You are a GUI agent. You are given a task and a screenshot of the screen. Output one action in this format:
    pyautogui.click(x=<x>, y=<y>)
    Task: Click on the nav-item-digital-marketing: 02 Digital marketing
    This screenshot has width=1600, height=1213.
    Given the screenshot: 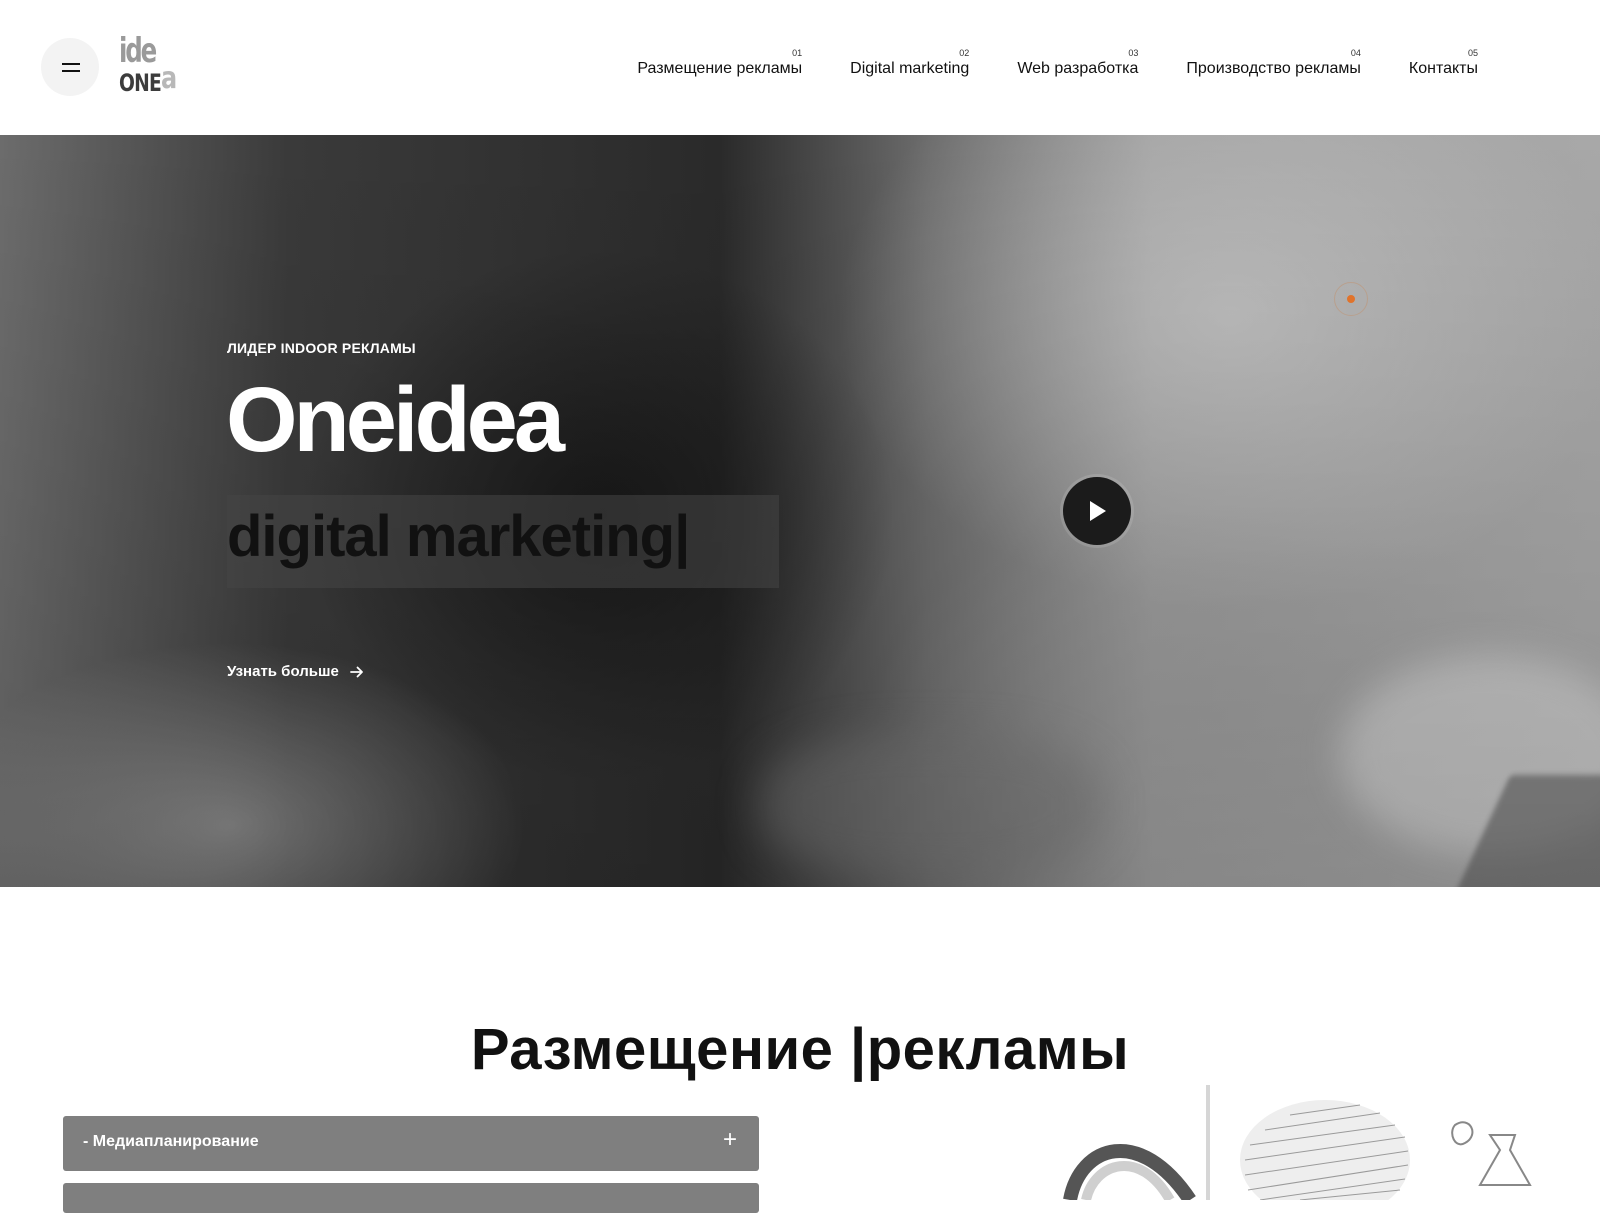 What is the action you would take?
    pyautogui.click(x=909, y=63)
    